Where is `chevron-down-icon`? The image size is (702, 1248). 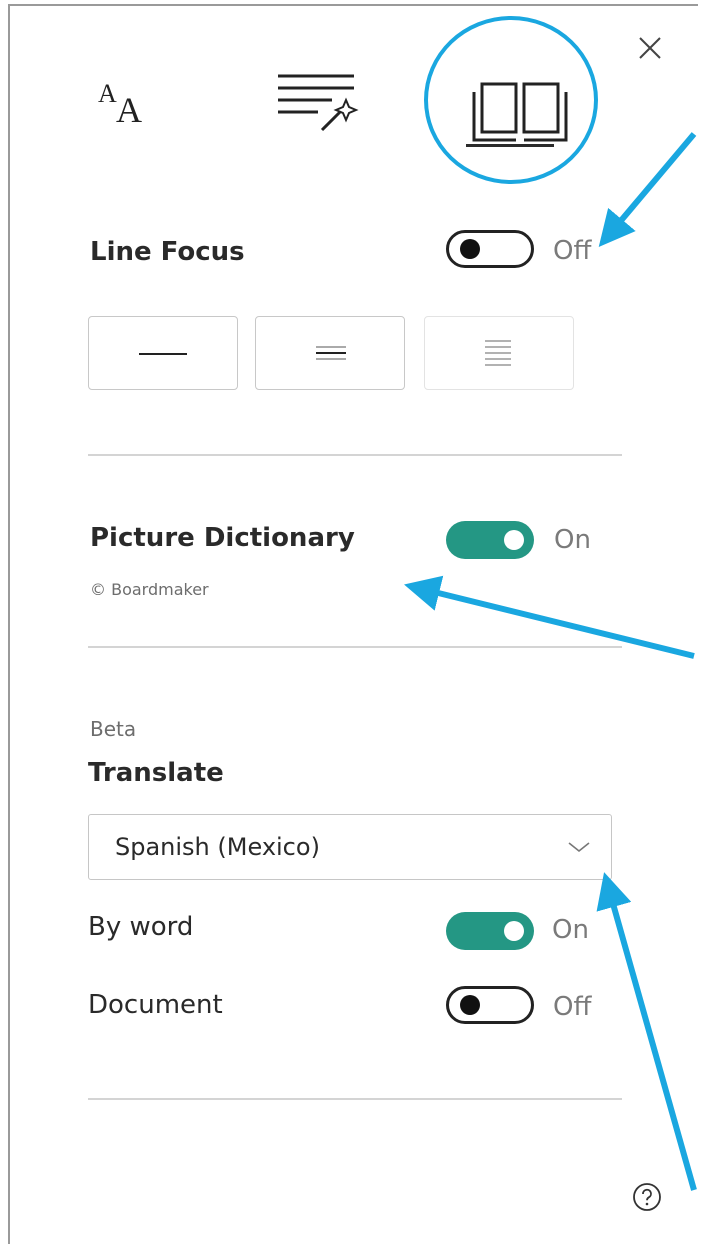
chevron-down-icon is located at coordinates (579, 847).